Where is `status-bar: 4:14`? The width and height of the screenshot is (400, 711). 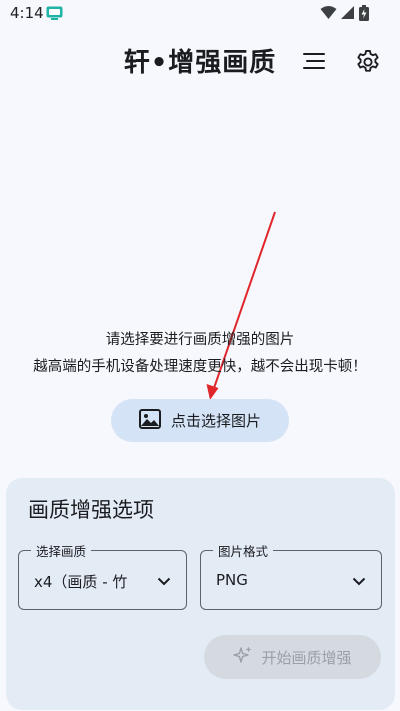
status-bar: 4:14 is located at coordinates (200, 14).